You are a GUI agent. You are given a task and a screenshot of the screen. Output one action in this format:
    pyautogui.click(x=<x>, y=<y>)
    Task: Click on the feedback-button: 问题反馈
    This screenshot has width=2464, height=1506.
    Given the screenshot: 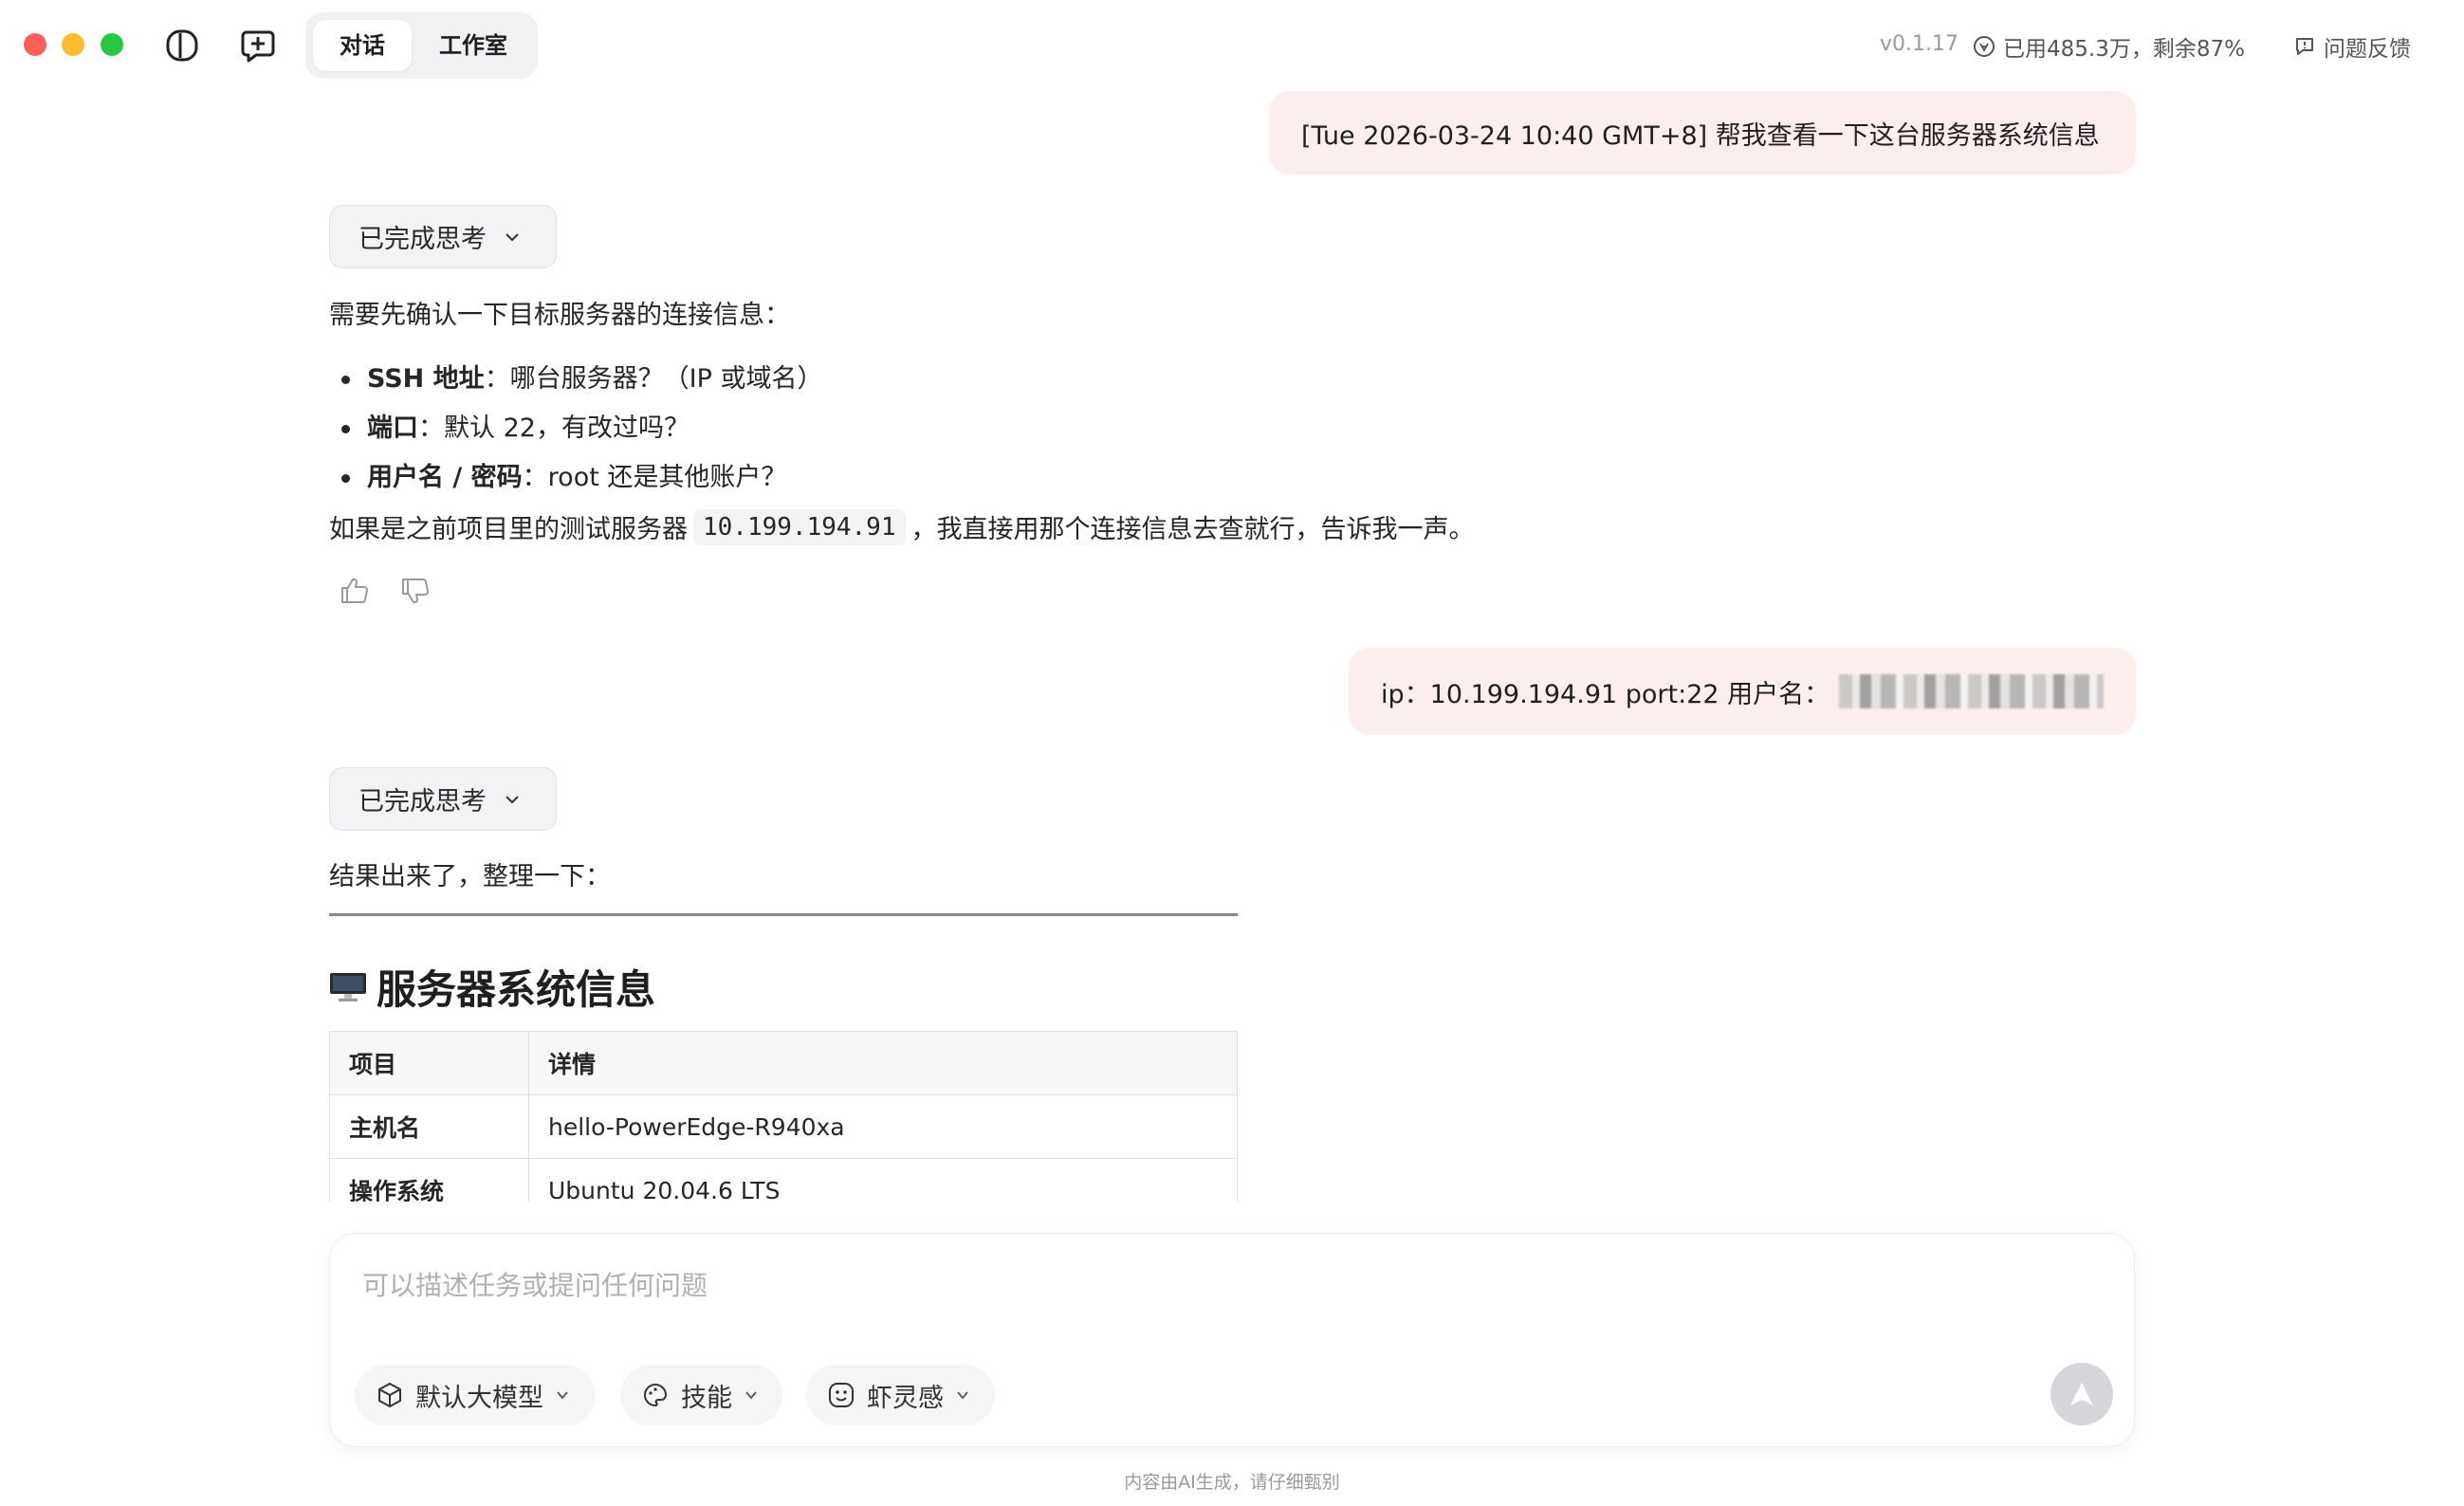 What is the action you would take?
    pyautogui.click(x=2352, y=46)
    